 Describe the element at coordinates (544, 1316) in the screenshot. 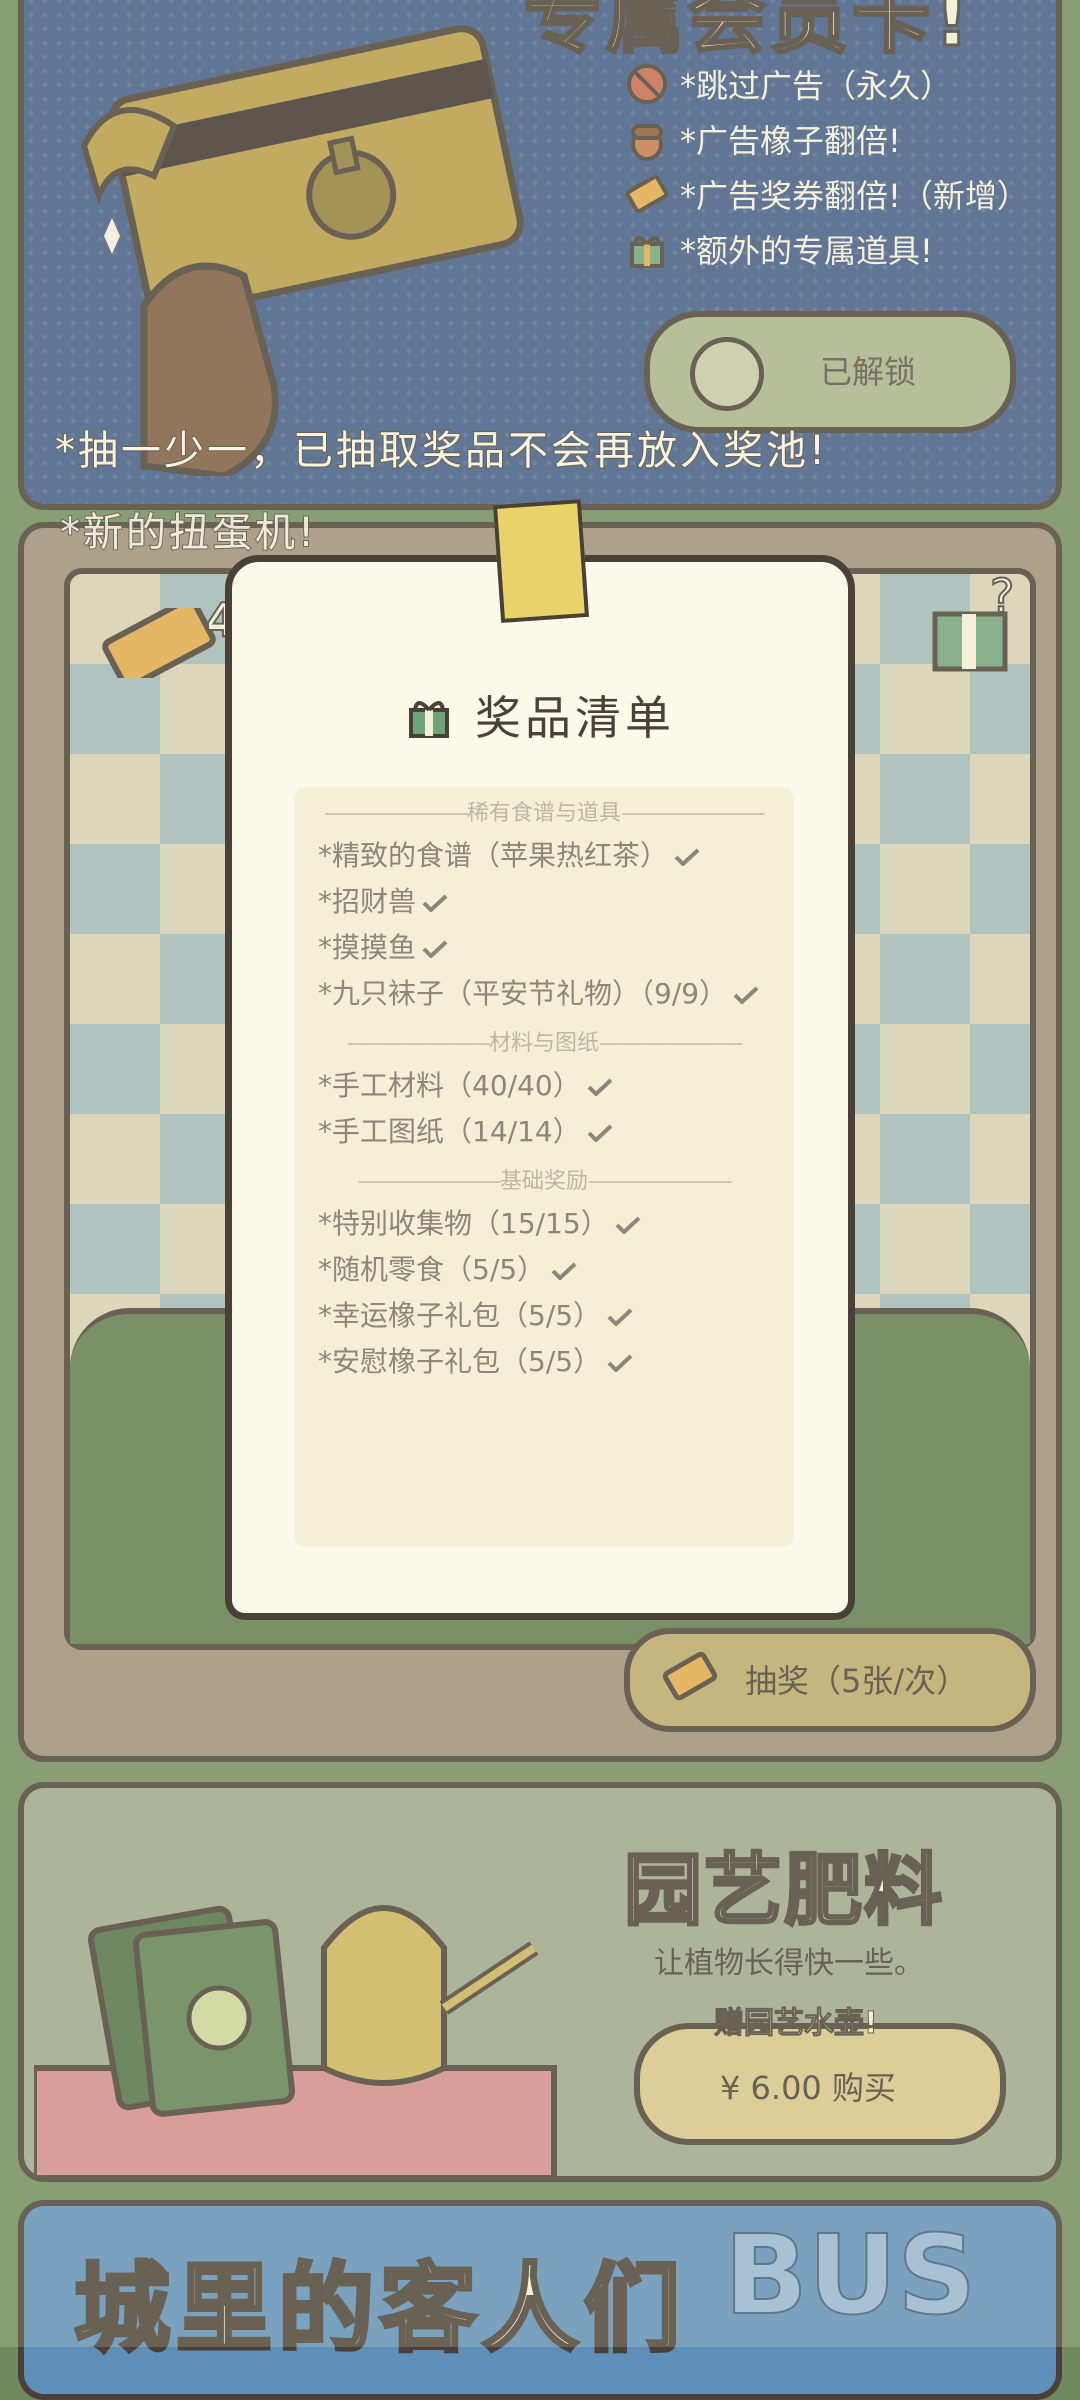

I see `list-item: *幸运橡子礼包（5/5）` at that location.